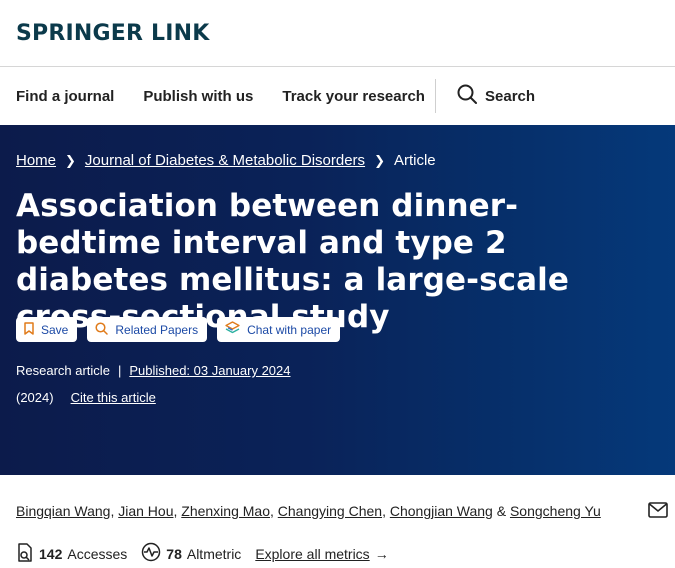  Describe the element at coordinates (312, 554) in the screenshot. I see `explore-all-metrics-link: Explore all metrics` at that location.